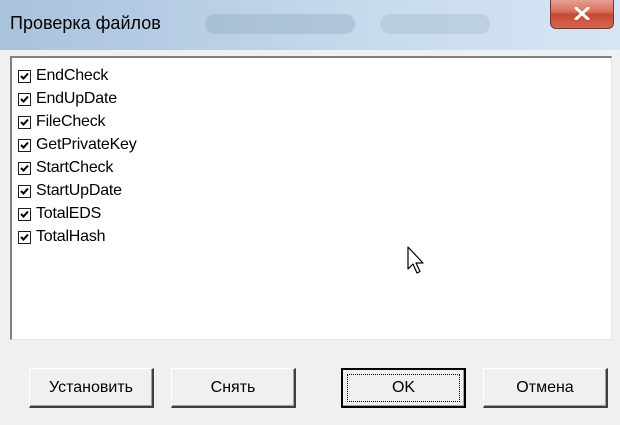 The height and width of the screenshot is (425, 620). I want to click on list-item-label: StartUpDate, so click(79, 190).